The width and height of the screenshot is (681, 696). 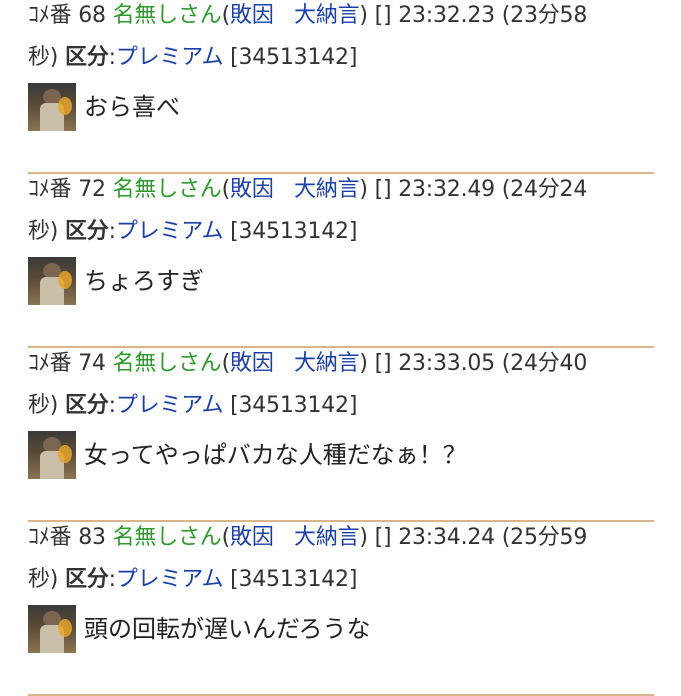 I want to click on comment-body: 頭の回転が遅いんだろうな, so click(x=199, y=629).